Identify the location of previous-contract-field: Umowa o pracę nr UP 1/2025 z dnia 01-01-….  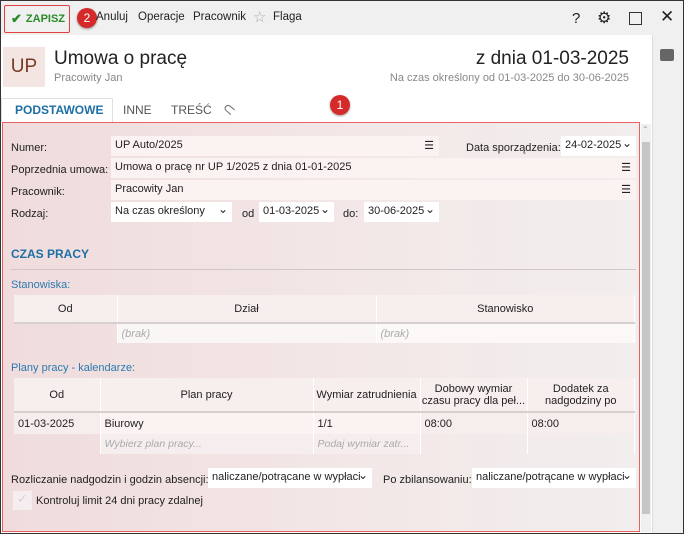
(373, 168).